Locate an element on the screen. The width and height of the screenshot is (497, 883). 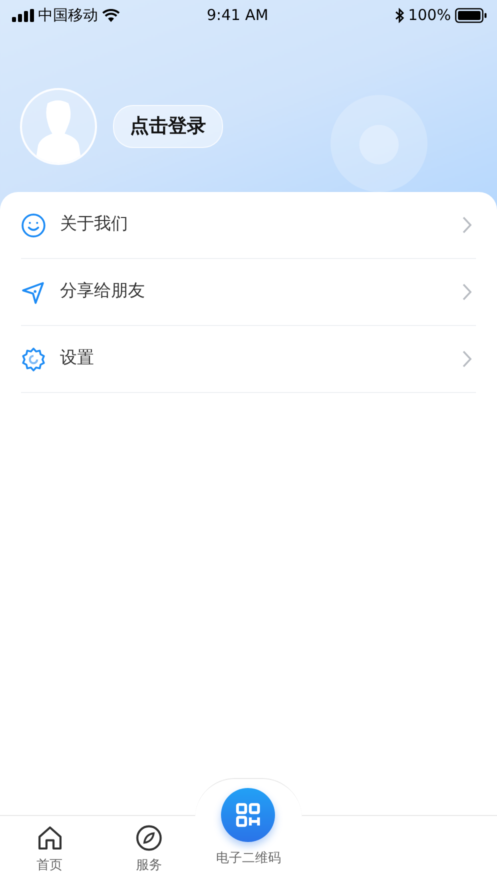
smile-icon is located at coordinates (33, 225).